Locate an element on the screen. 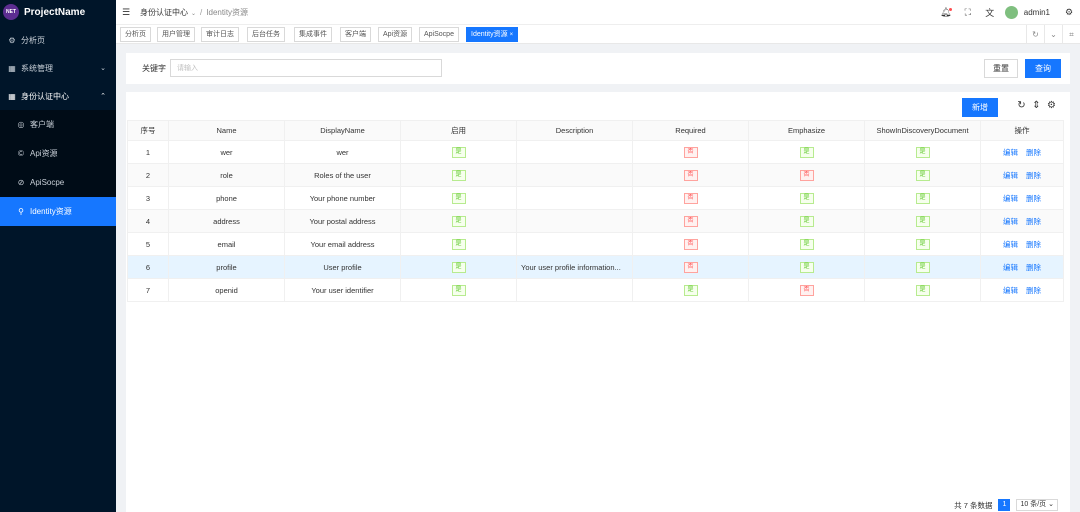 The height and width of the screenshot is (512, 1080). table-row: 3 phone Your phone number 是 否 是 是 编辑 删除 is located at coordinates (595, 198).